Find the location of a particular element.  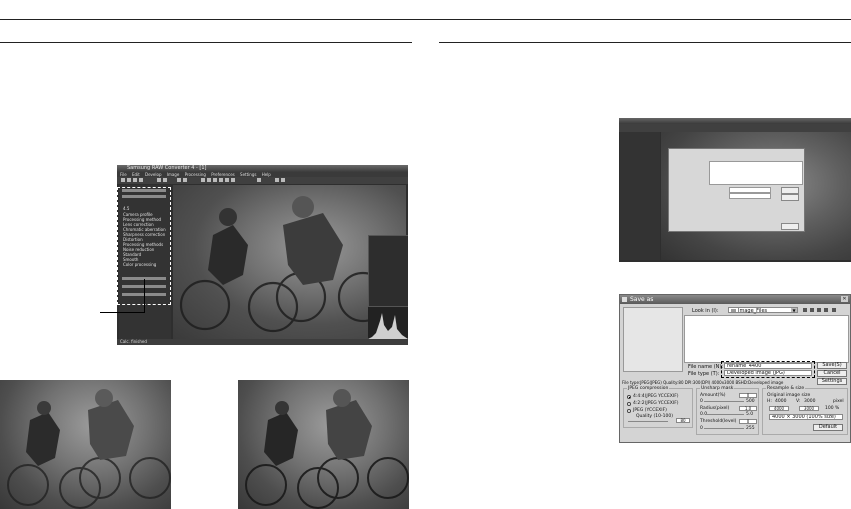

radius-max: 5.0 is located at coordinates (750, 414).